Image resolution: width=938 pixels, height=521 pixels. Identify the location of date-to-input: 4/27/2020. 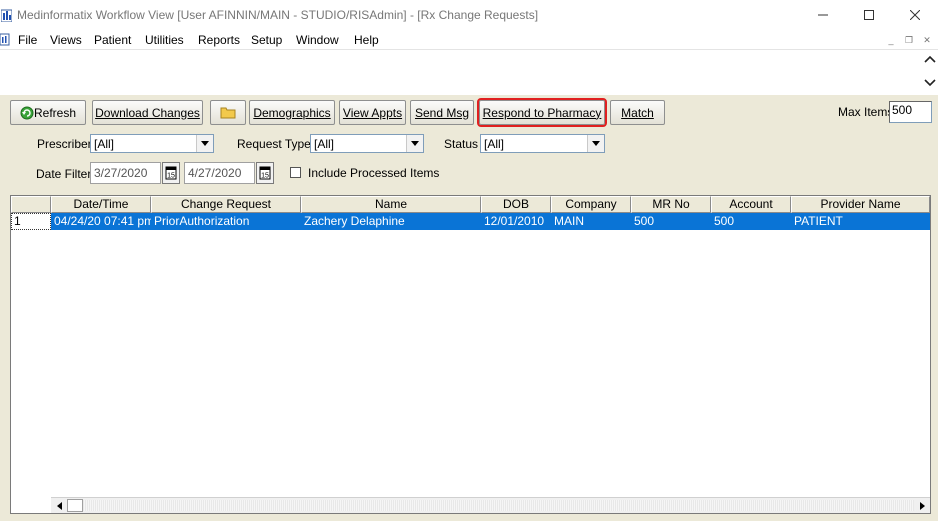
(219, 173).